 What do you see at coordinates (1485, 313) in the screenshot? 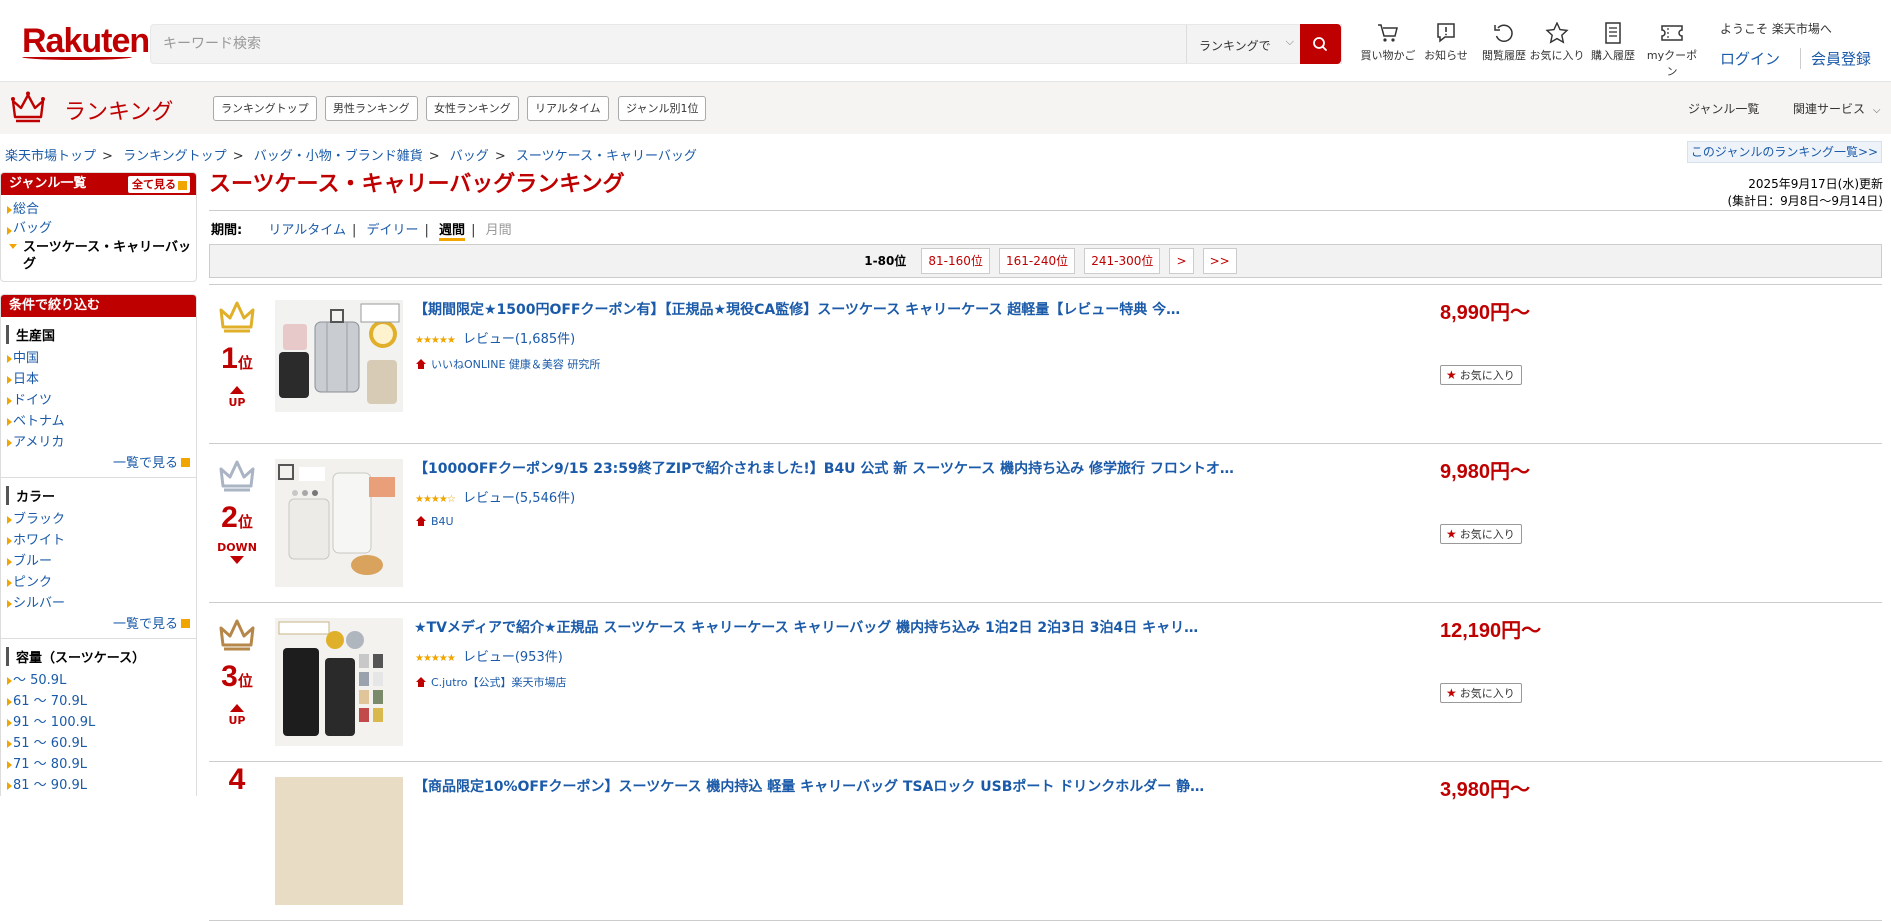
I see `product-price: 8,990円〜` at bounding box center [1485, 313].